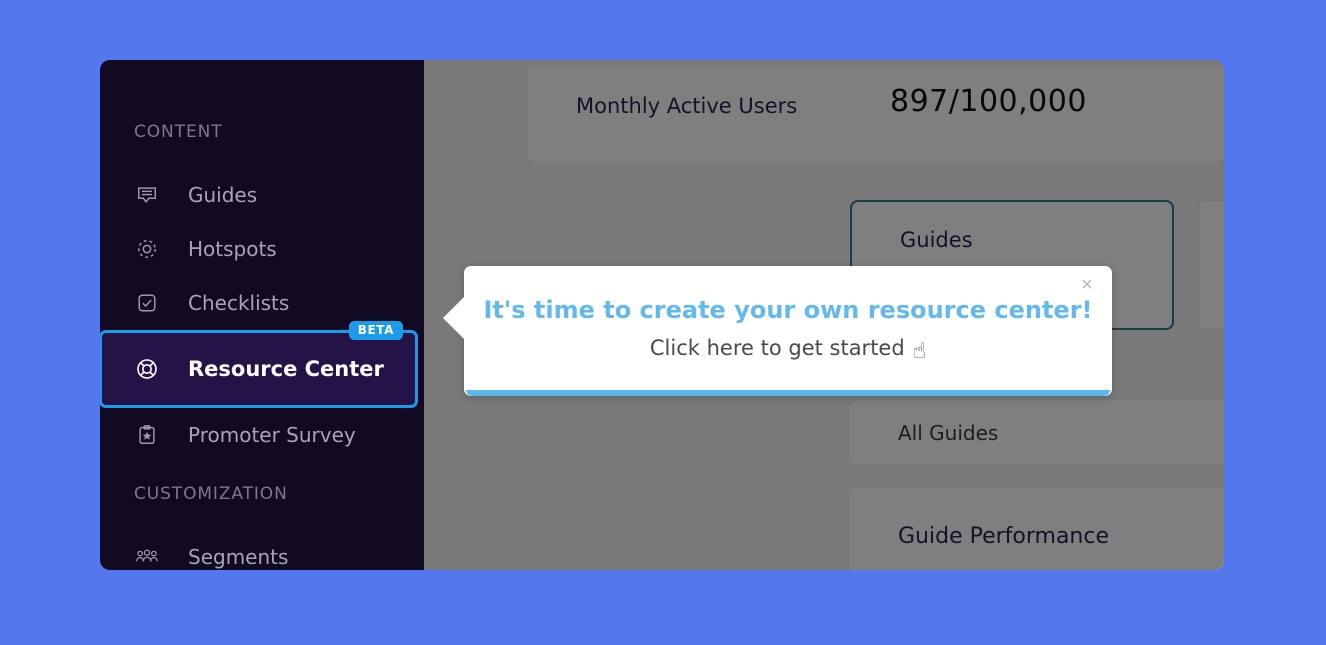 Image resolution: width=1326 pixels, height=645 pixels. Describe the element at coordinates (178, 132) in the screenshot. I see `sidebar-section-title-content: CONTENT` at that location.